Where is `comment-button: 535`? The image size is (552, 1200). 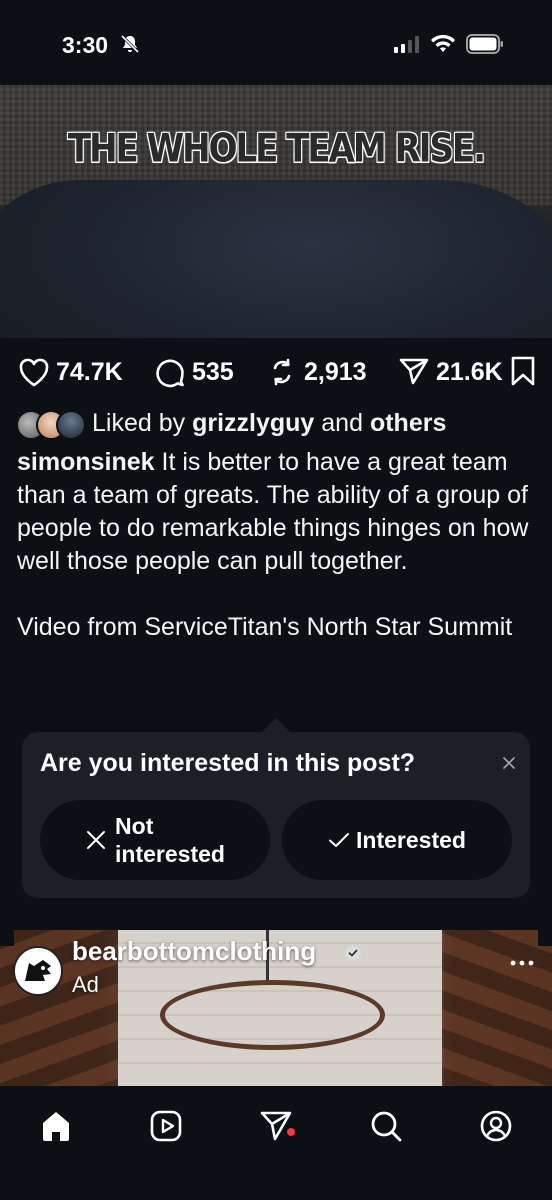 comment-button: 535 is located at coordinates (194, 372).